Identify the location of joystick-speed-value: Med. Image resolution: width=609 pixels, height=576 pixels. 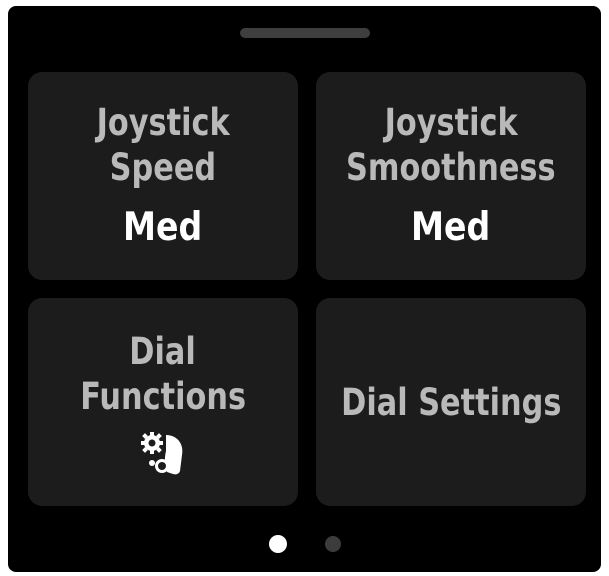
(163, 227).